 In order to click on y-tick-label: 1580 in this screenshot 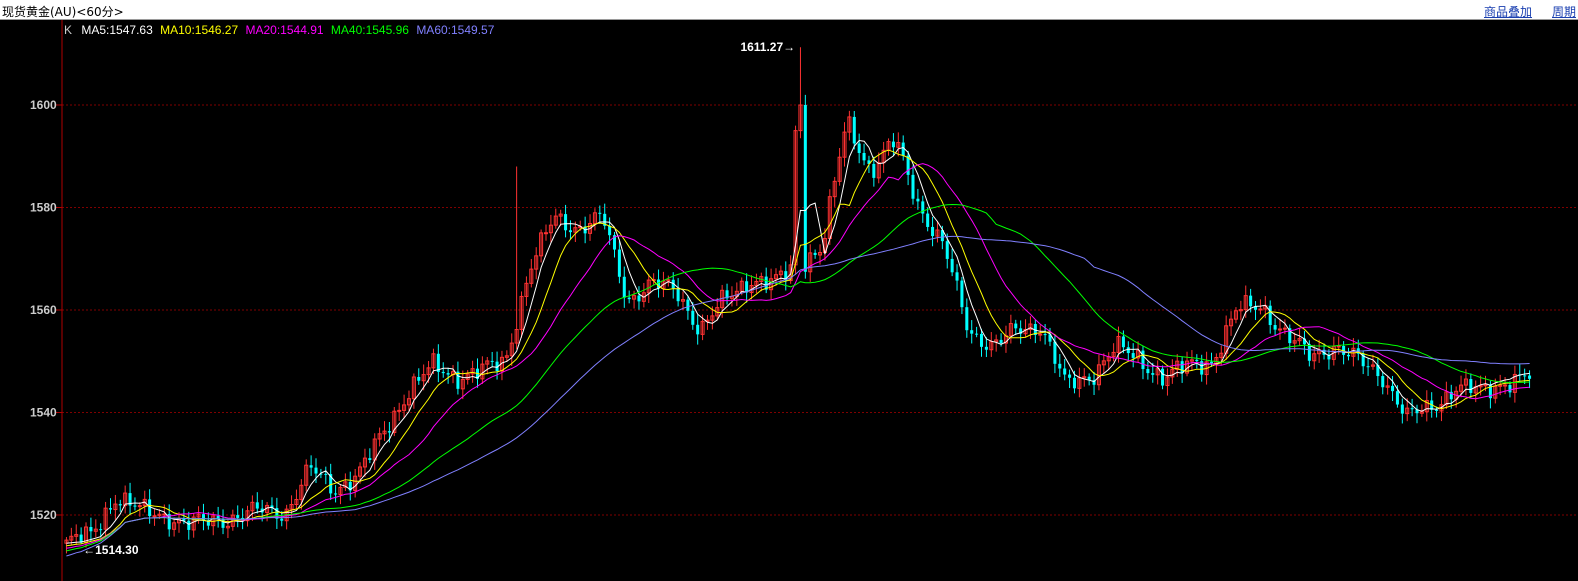, I will do `click(43, 208)`.